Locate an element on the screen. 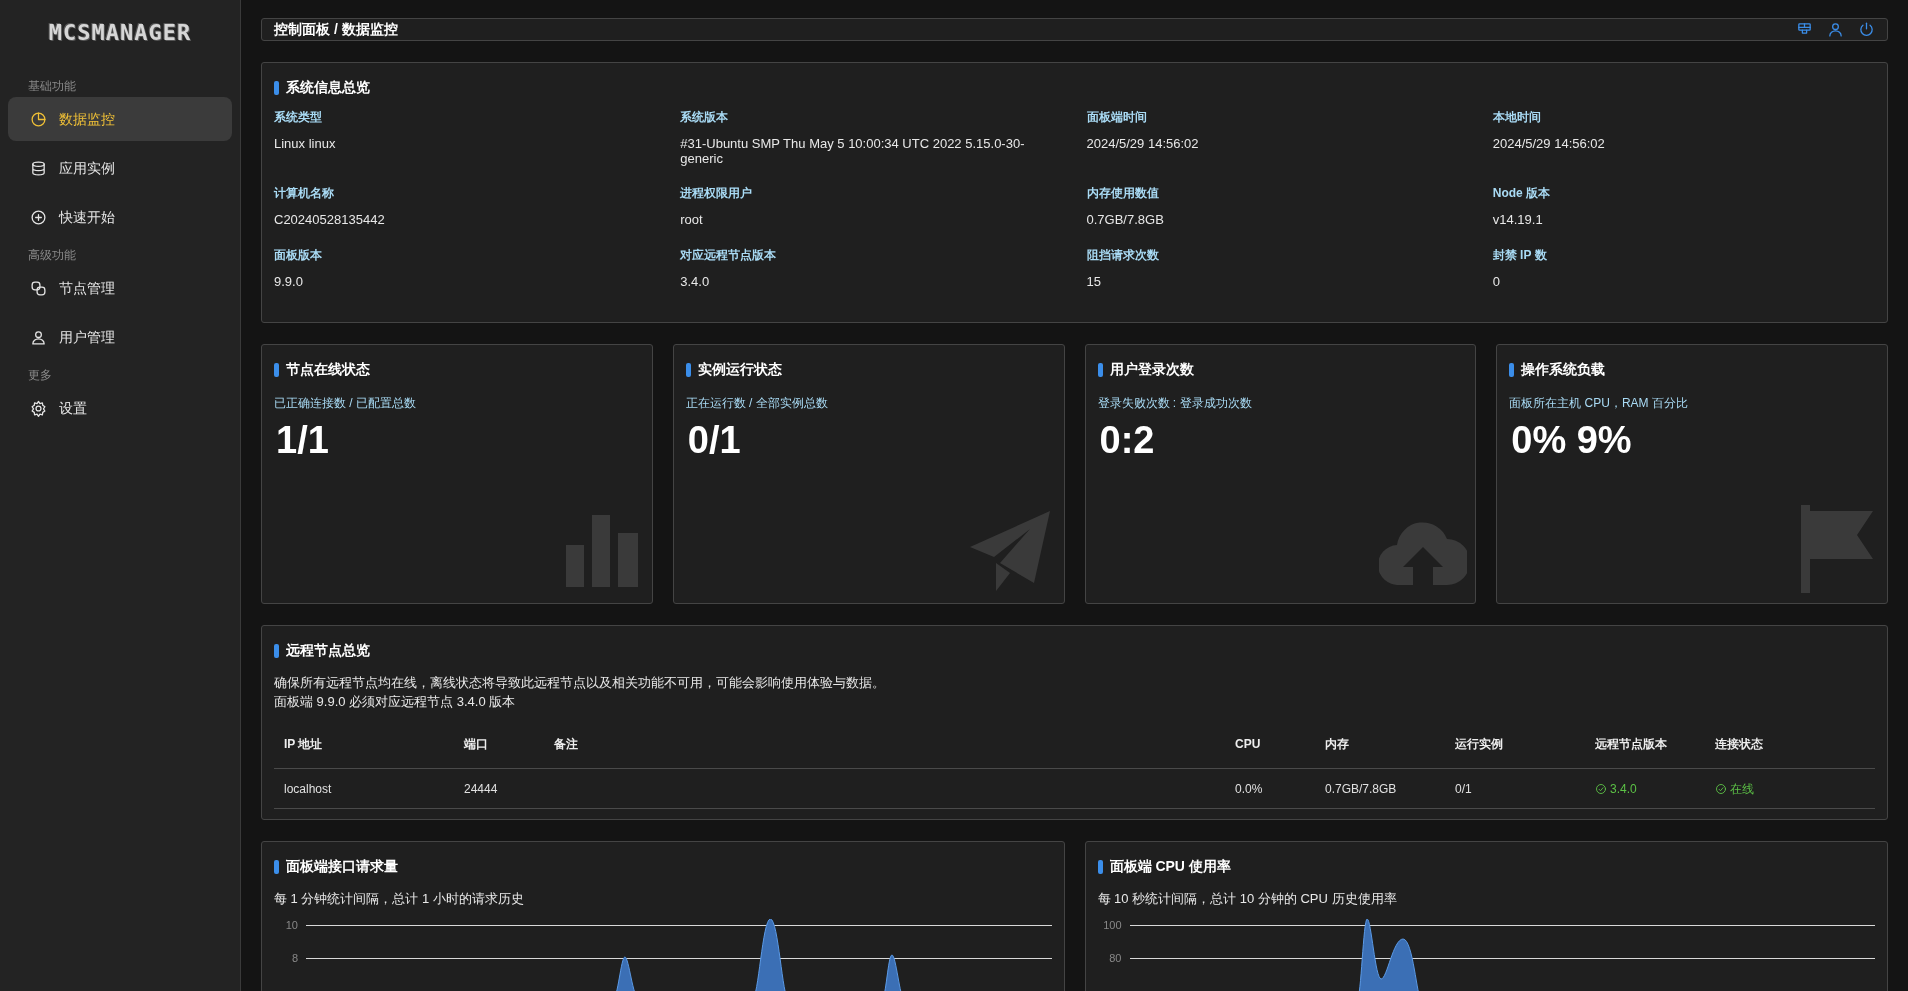 This screenshot has height=991, width=1908. field-label: 阻挡请求次数 is located at coordinates (1123, 255).